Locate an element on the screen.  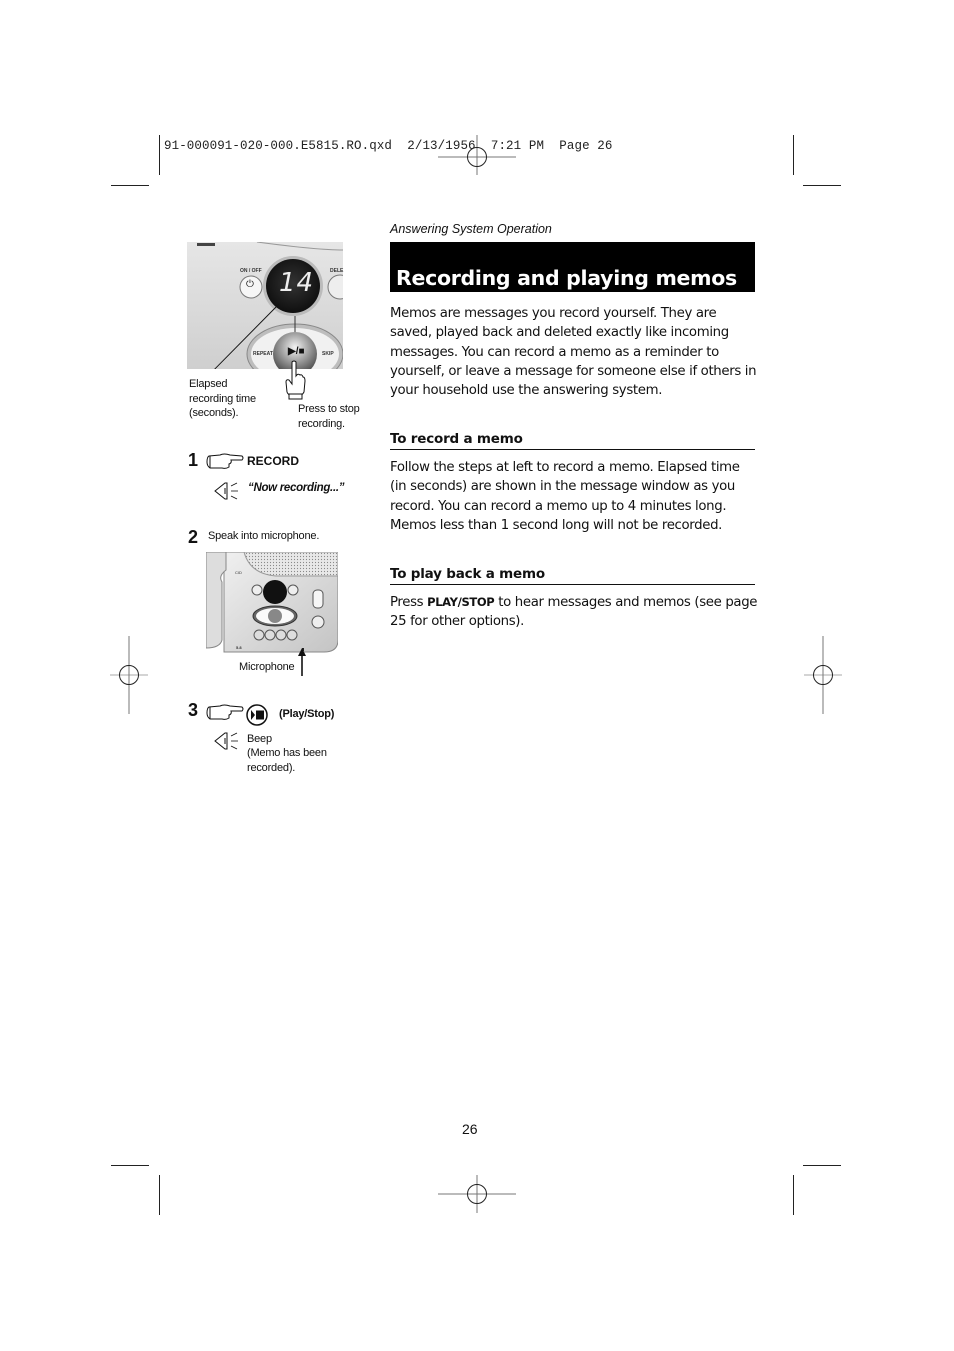
crop-mark-bottom-left-v is located at coordinates (159, 1195).